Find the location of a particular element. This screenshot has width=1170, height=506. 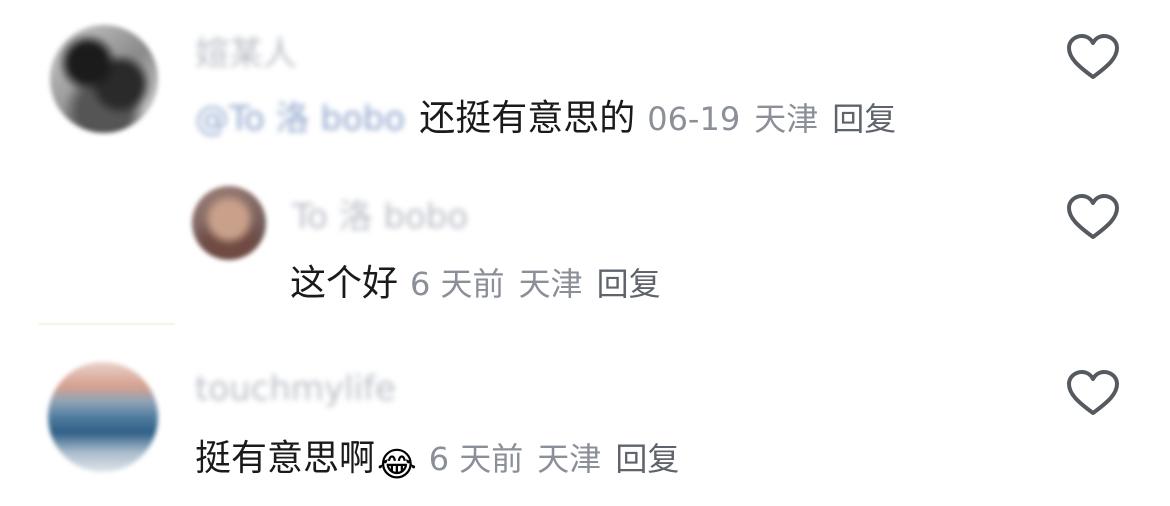

username: touchmylife is located at coordinates (295, 389).